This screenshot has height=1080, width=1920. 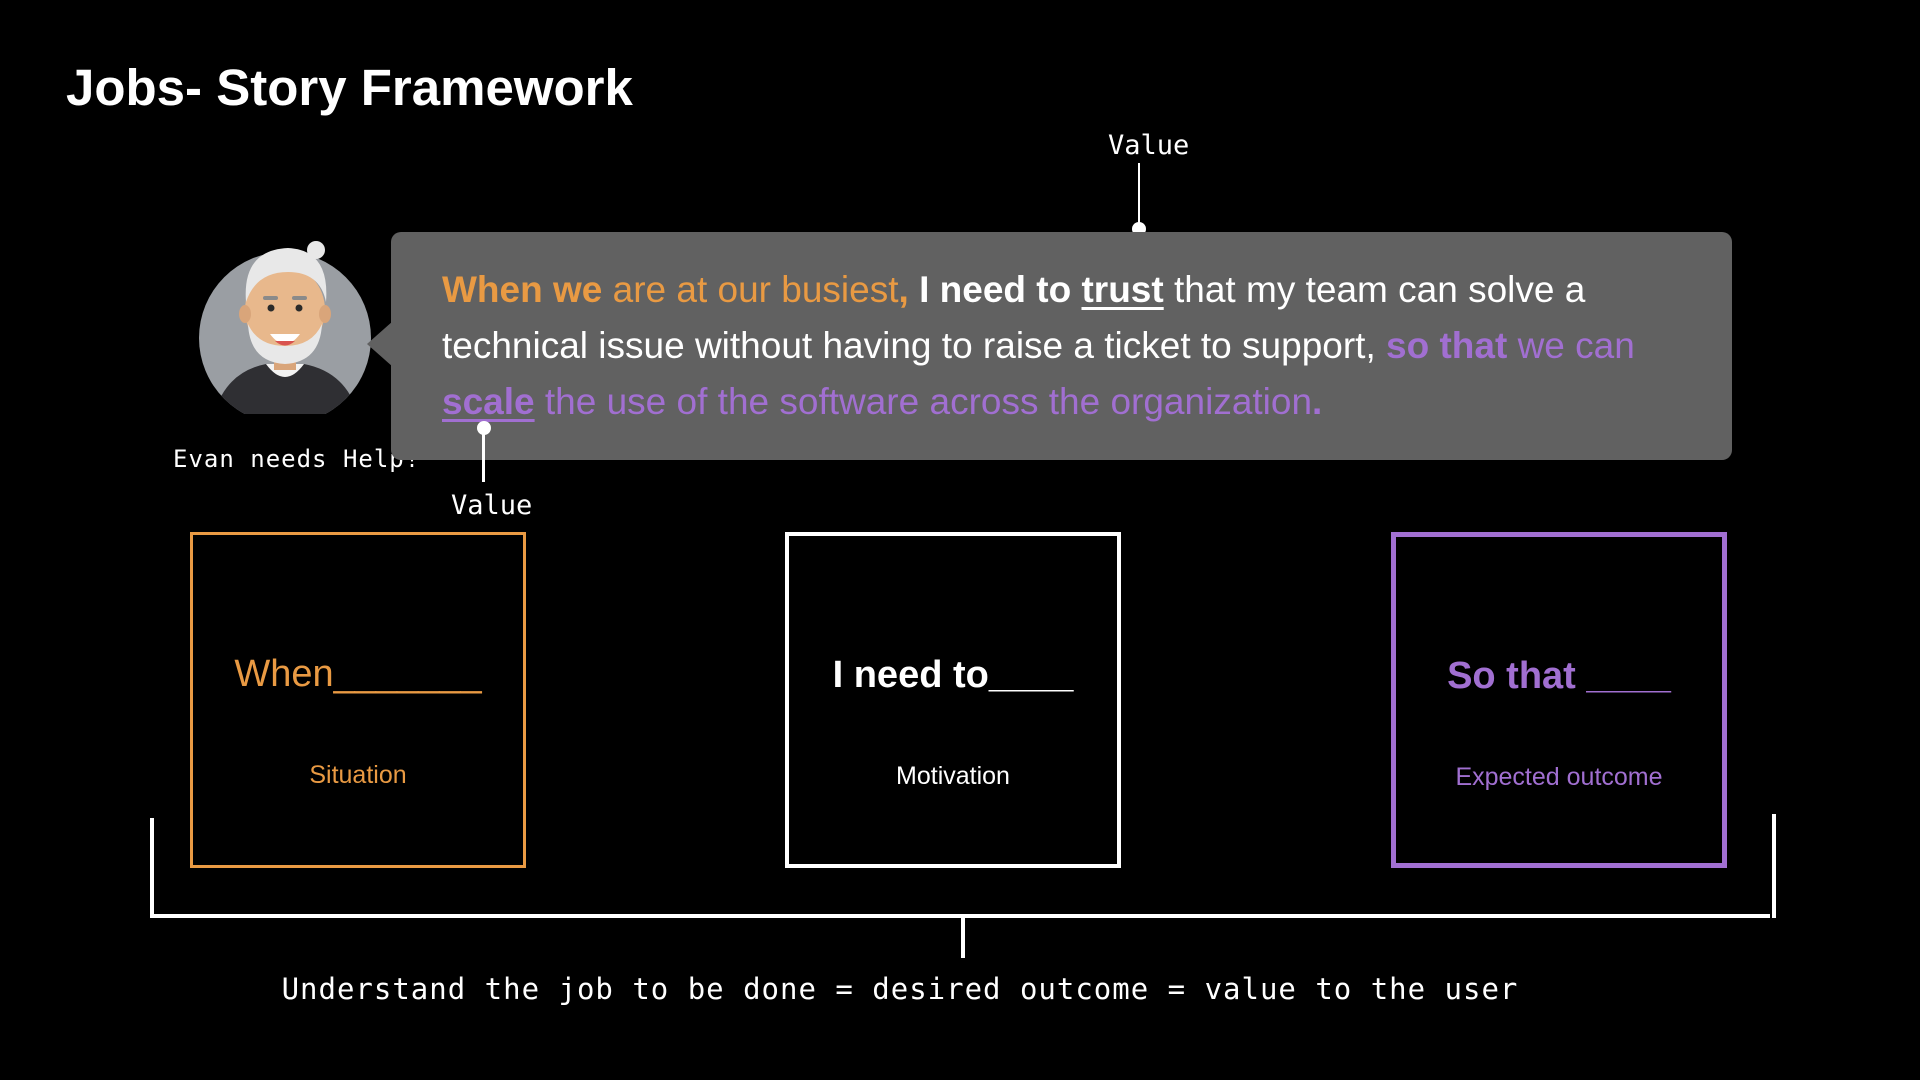 I want to click on box-situation-title: When_______, so click(x=358, y=674).